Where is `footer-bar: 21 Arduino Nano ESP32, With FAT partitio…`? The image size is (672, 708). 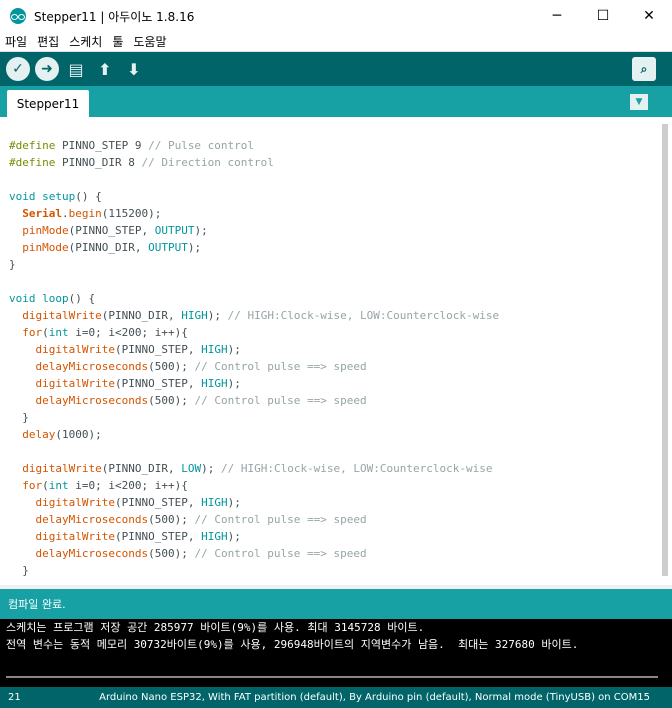 footer-bar: 21 Arduino Nano ESP32, With FAT partitio… is located at coordinates (336, 697).